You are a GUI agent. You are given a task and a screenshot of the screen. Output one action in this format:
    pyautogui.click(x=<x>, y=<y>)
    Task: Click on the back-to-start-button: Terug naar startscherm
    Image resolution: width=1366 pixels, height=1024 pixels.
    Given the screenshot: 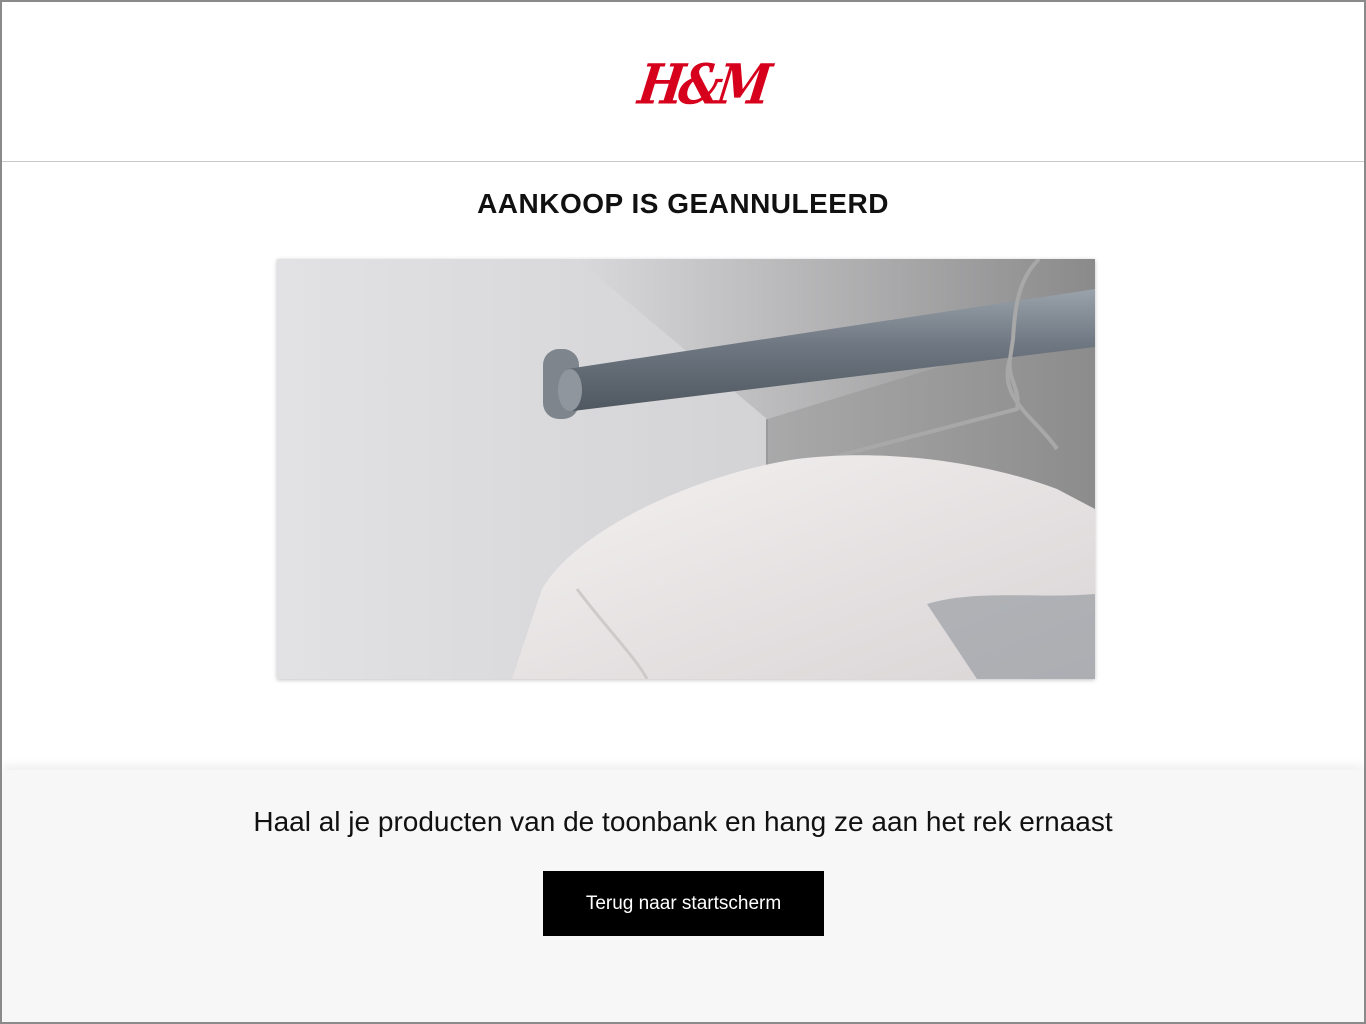 What is the action you would take?
    pyautogui.click(x=683, y=903)
    